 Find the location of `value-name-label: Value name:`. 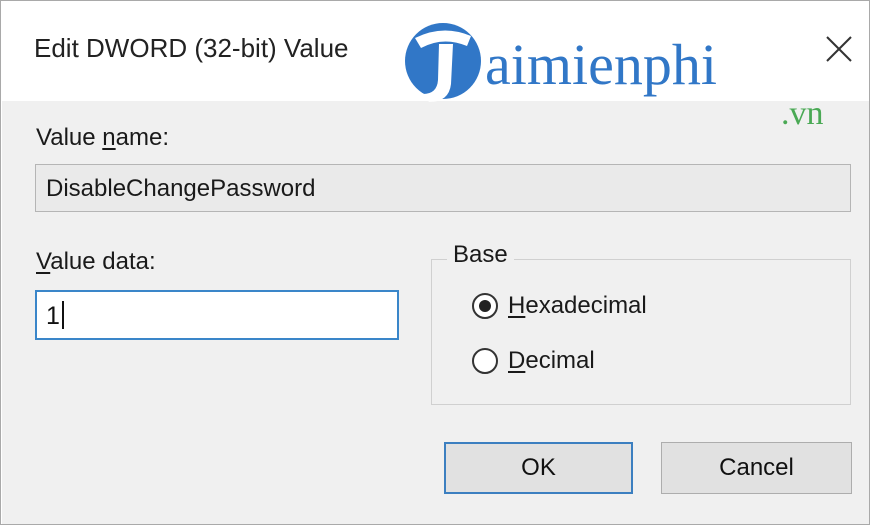

value-name-label: Value name: is located at coordinates (102, 137).